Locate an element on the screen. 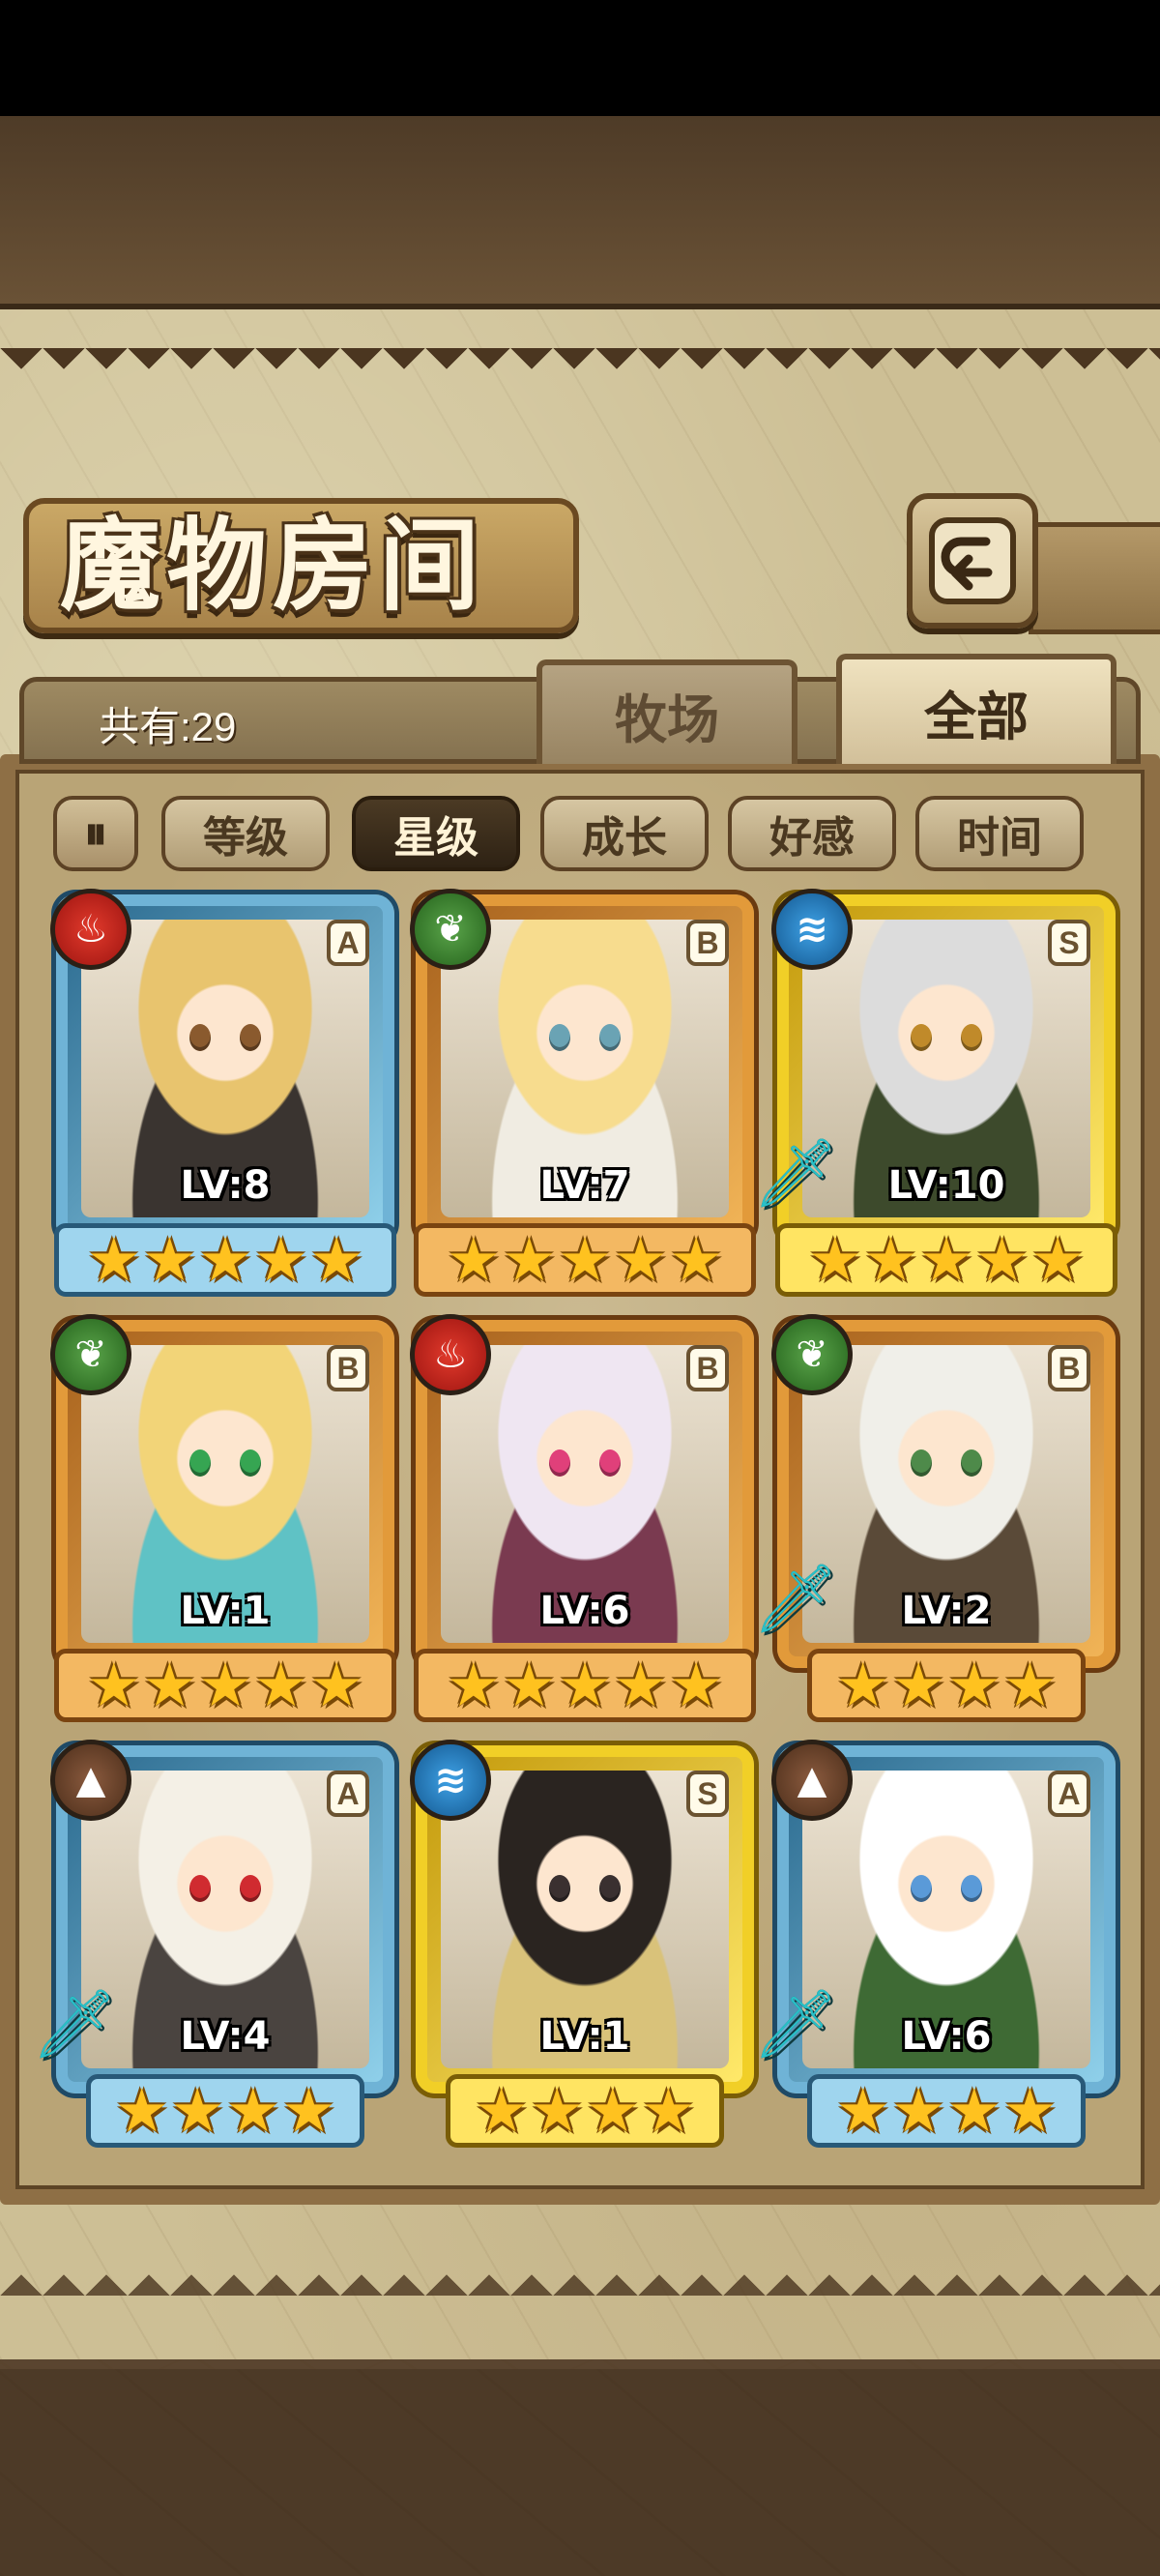  sort-toggle-button: ⏸ is located at coordinates (96, 833).